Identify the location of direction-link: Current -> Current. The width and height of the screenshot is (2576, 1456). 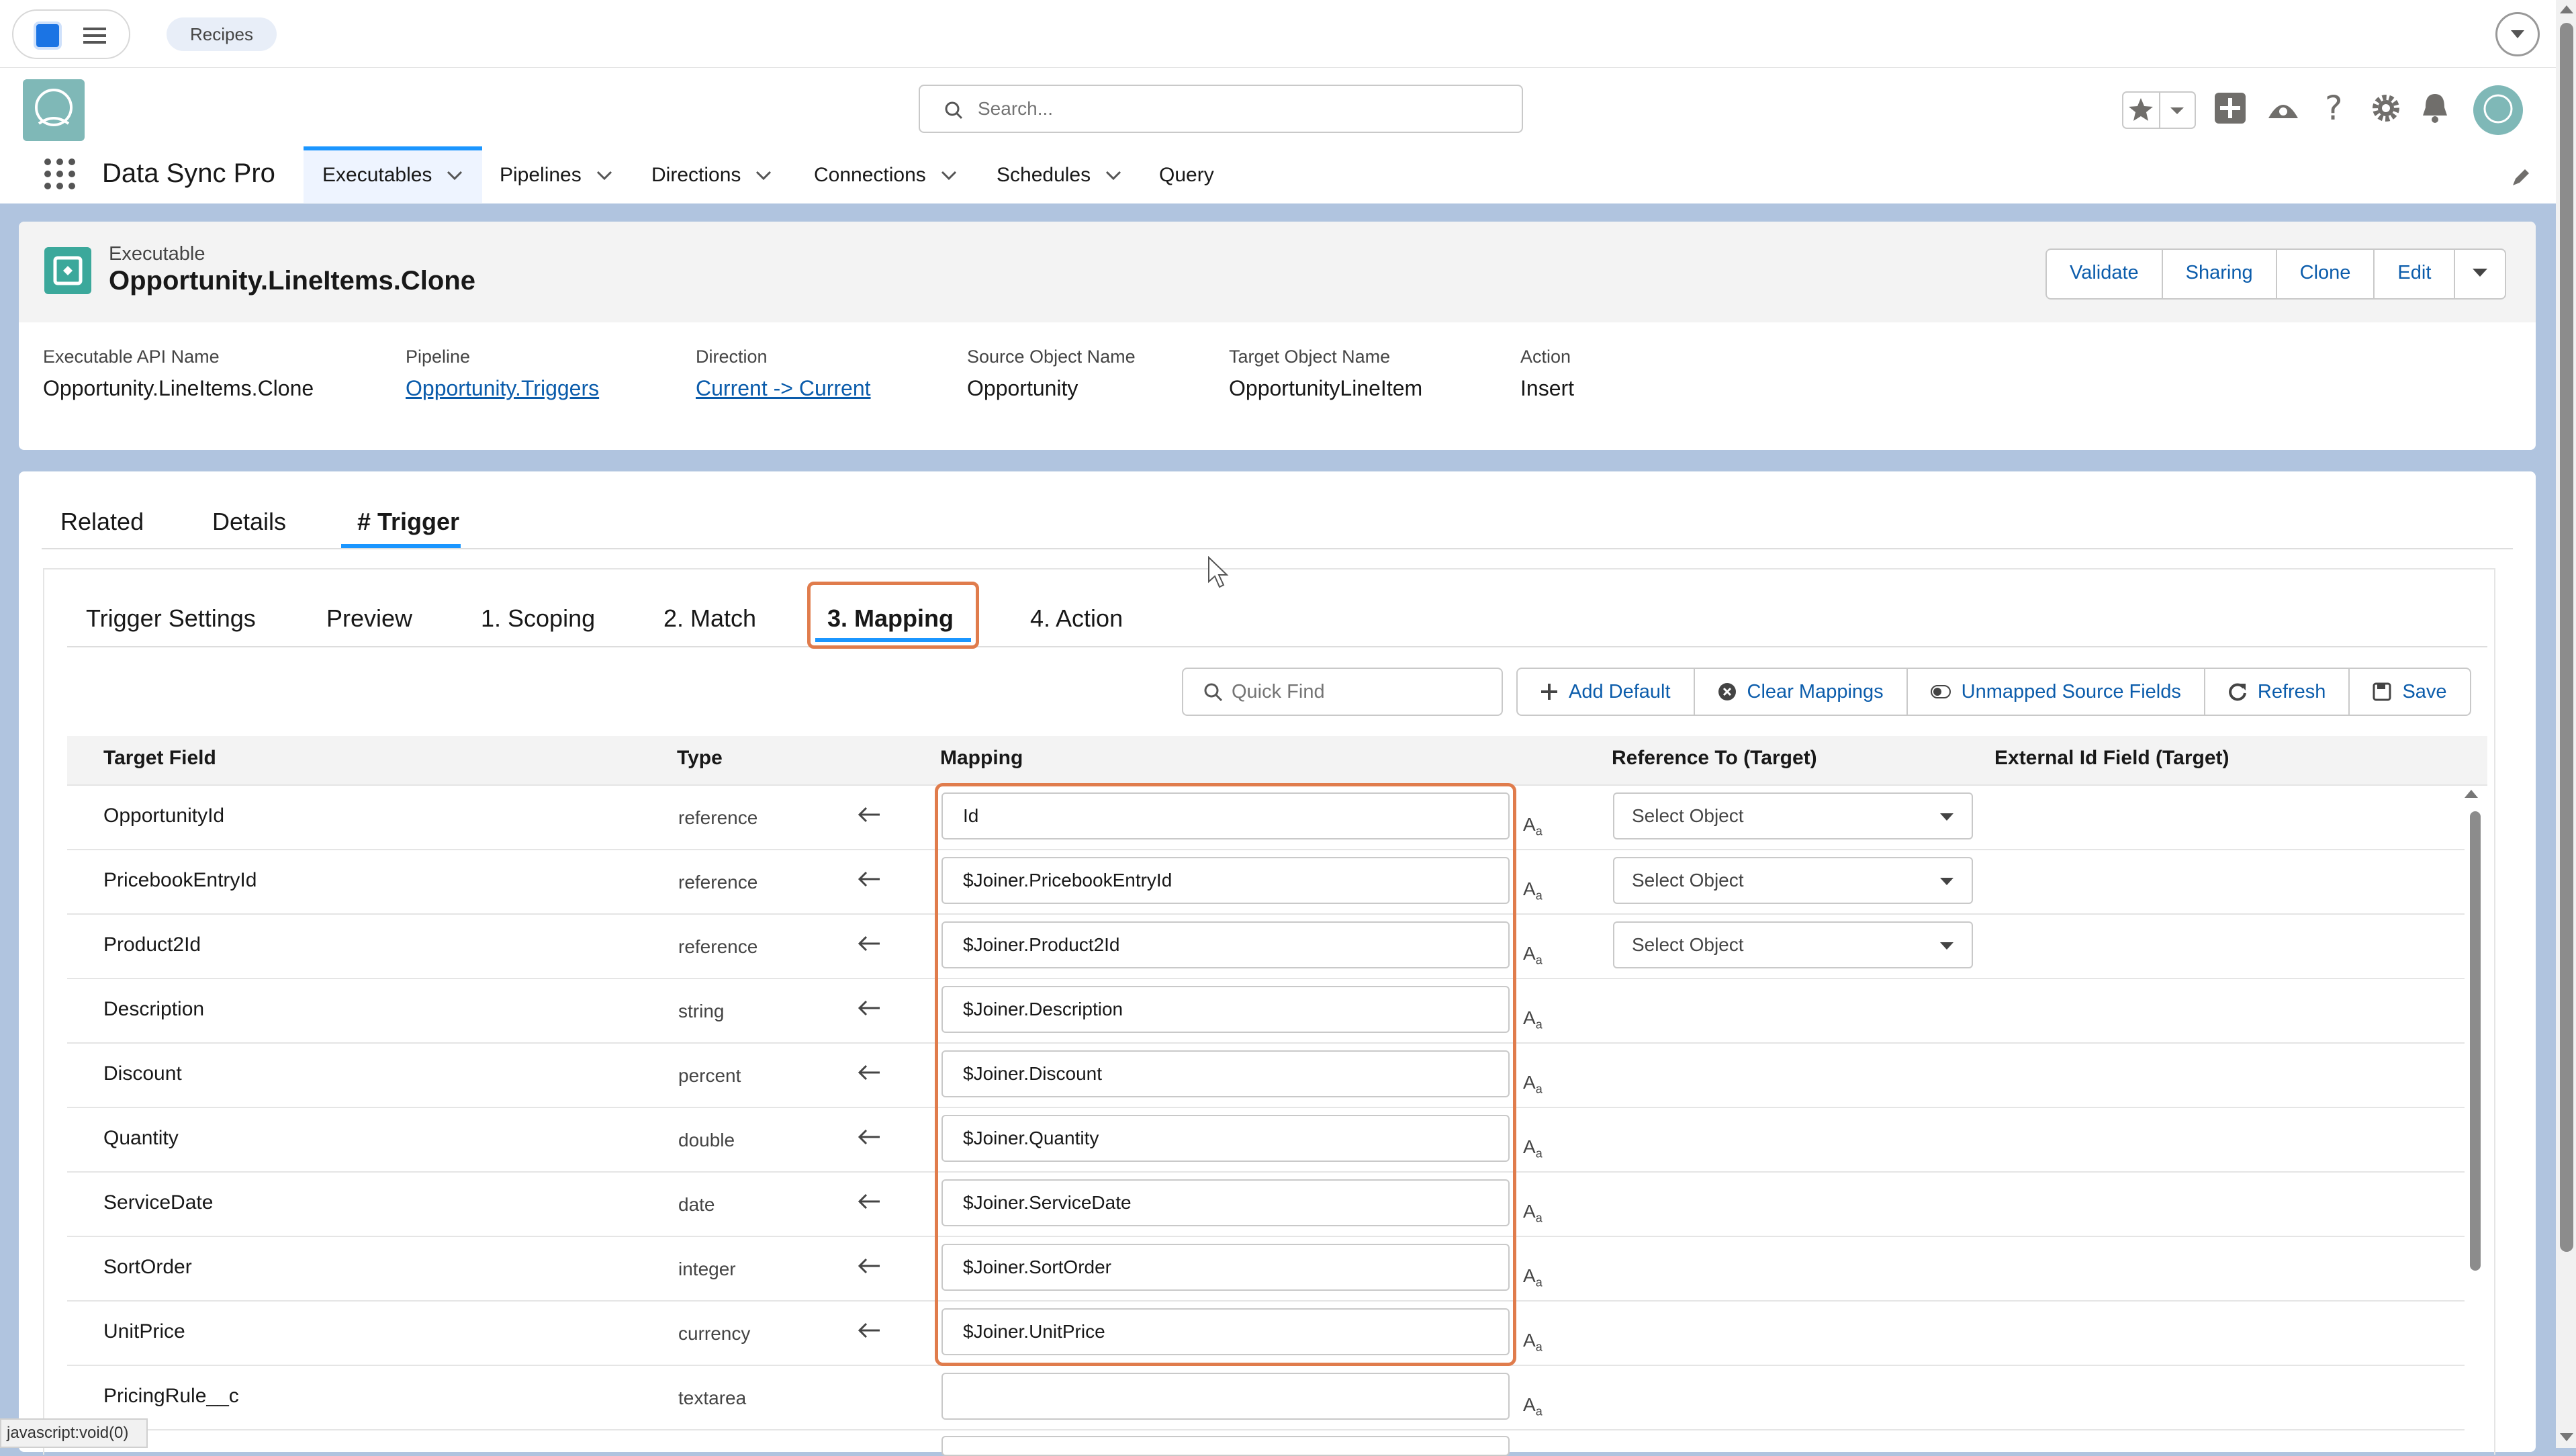
(783, 389).